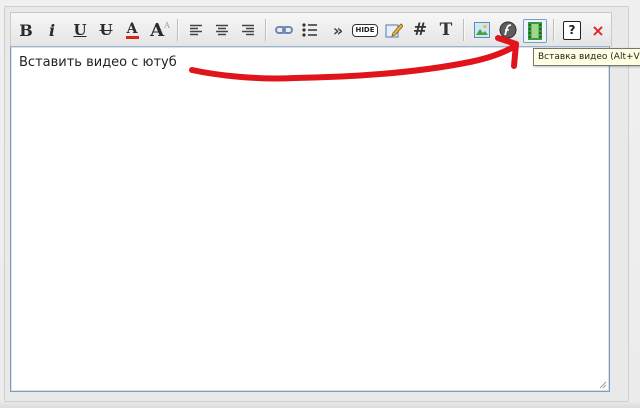 The width and height of the screenshot is (640, 408). What do you see at coordinates (446, 30) in the screenshot?
I see `text-button: T` at bounding box center [446, 30].